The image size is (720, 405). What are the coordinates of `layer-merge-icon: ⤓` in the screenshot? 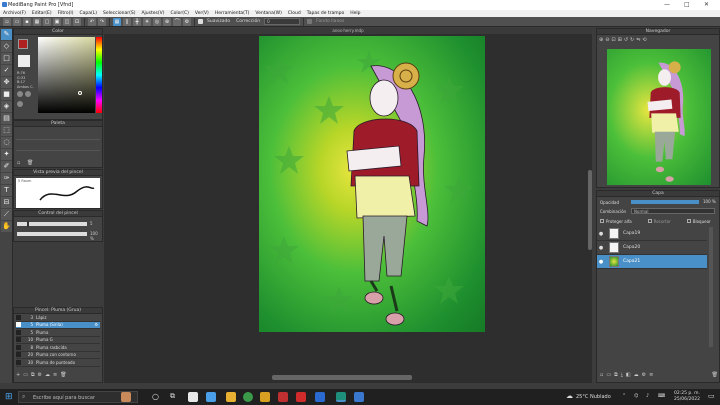 It's located at (622, 376).